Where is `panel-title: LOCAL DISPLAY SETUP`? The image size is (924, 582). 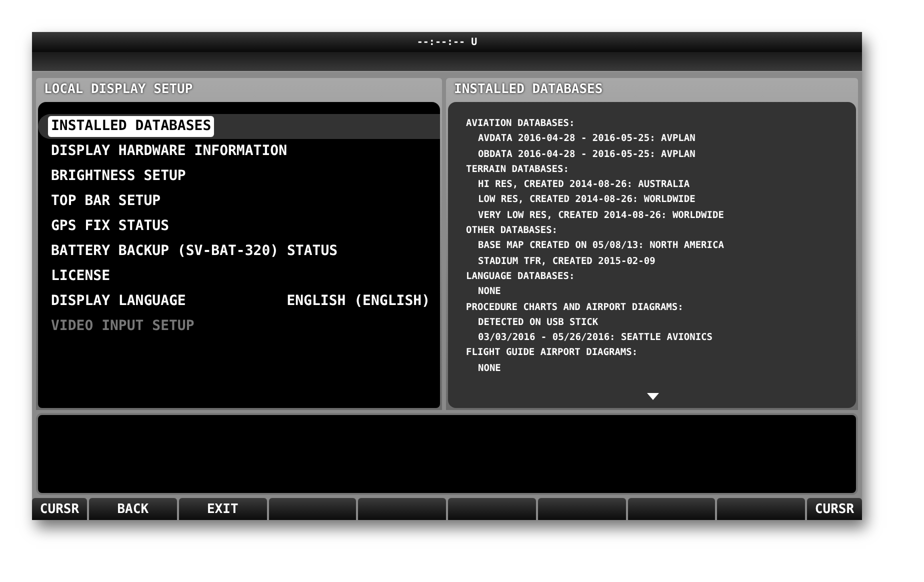 panel-title: LOCAL DISPLAY SETUP is located at coordinates (118, 90).